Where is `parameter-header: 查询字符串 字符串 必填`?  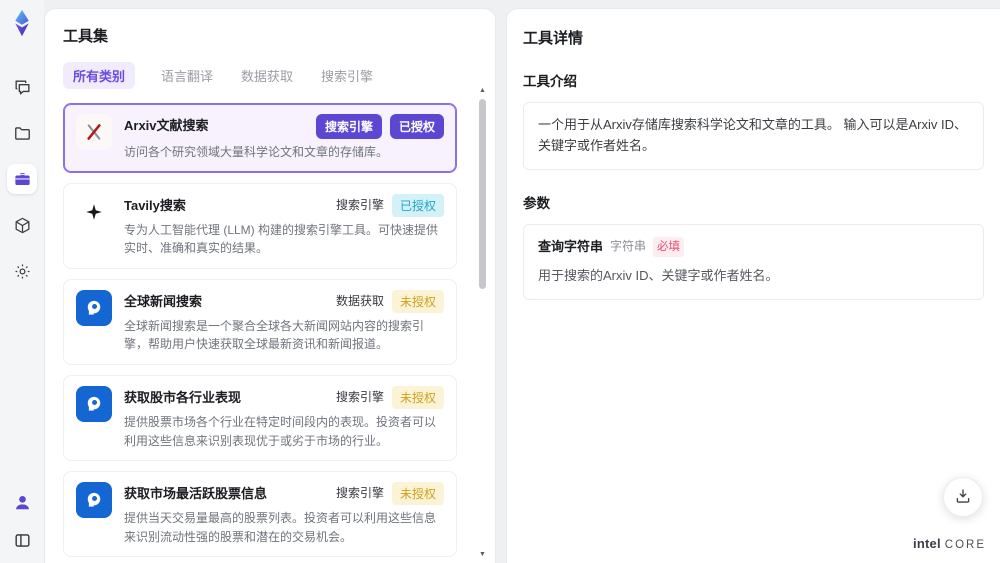 parameter-header: 查询字符串 字符串 必填 is located at coordinates (753, 247).